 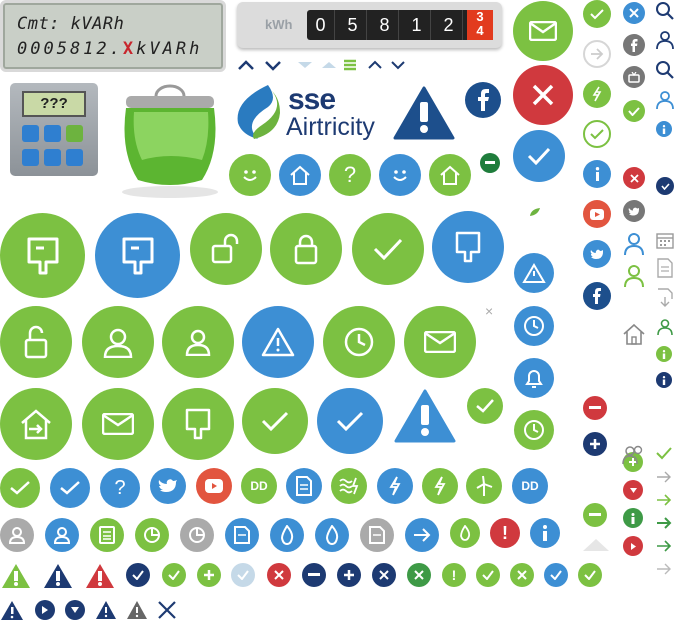 I want to click on pie-chart-grey-button, so click(x=197, y=535).